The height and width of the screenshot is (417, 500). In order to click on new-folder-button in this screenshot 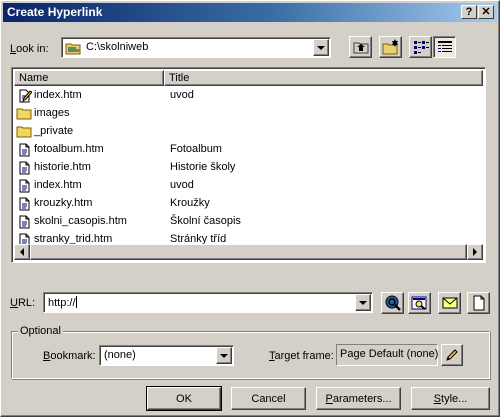, I will do `click(390, 47)`.